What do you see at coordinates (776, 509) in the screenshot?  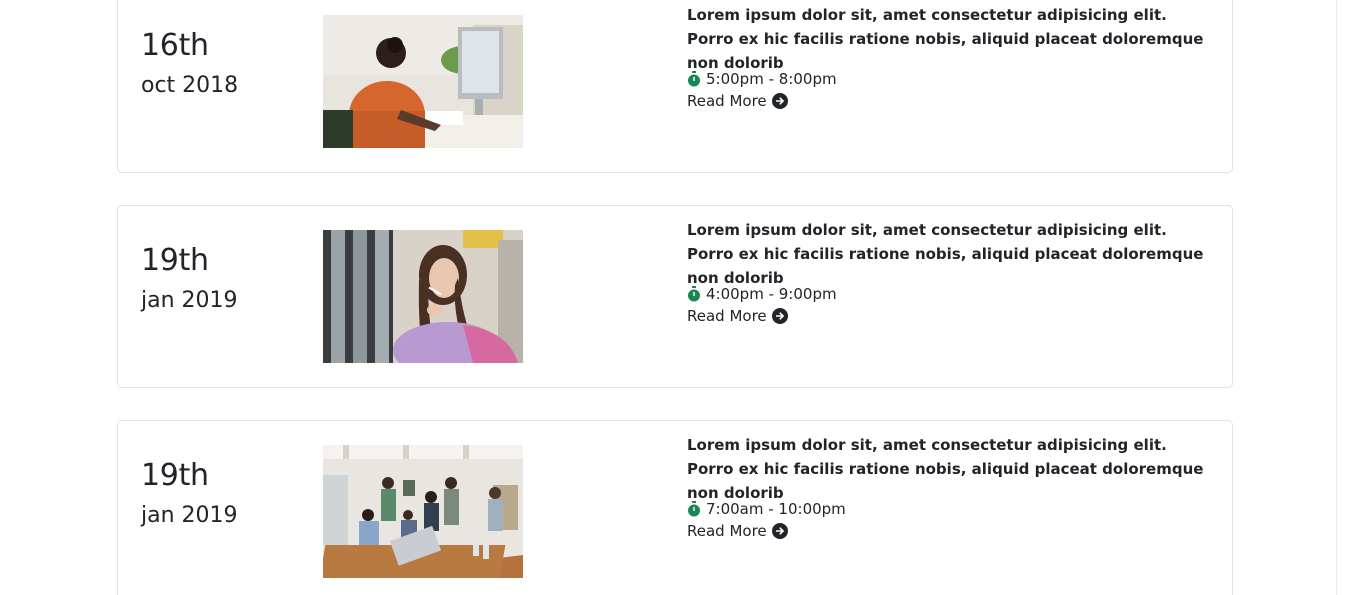 I see `event-time-text: 7:00am - 10:00pm` at bounding box center [776, 509].